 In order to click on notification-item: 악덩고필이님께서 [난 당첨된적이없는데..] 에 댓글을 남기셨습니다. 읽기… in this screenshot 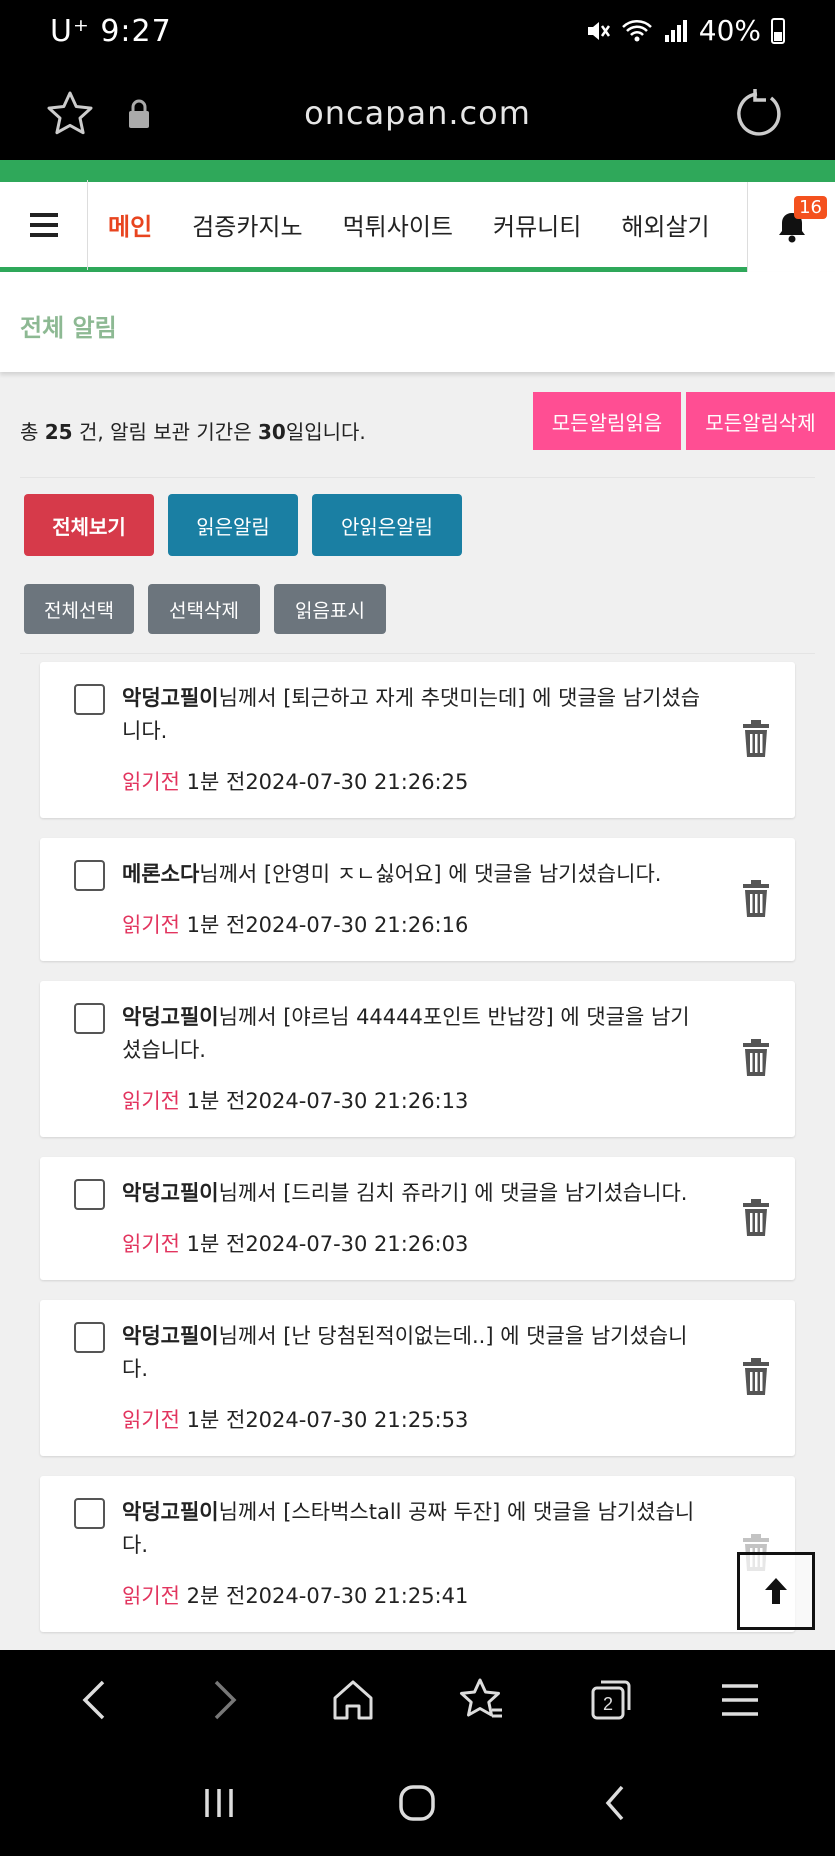, I will do `click(417, 1378)`.